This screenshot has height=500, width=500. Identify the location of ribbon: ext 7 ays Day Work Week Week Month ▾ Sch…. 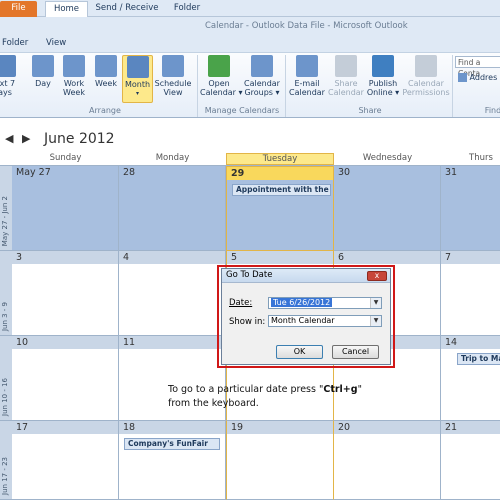
(250, 85).